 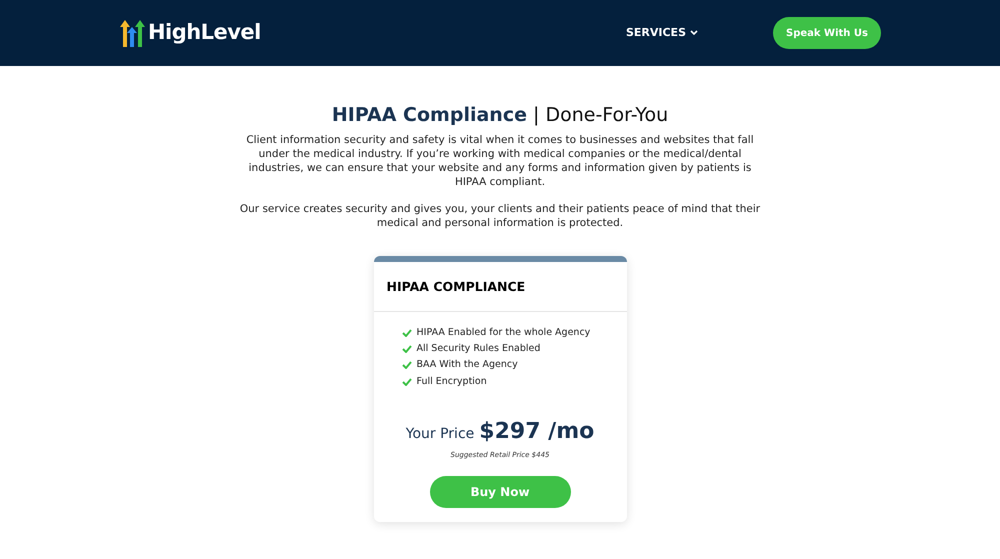 What do you see at coordinates (662, 33) in the screenshot?
I see `services-menu: SERVICES` at bounding box center [662, 33].